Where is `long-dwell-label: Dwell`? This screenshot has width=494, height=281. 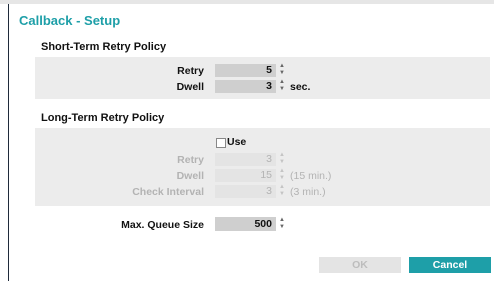 long-dwell-label: Dwell is located at coordinates (190, 176).